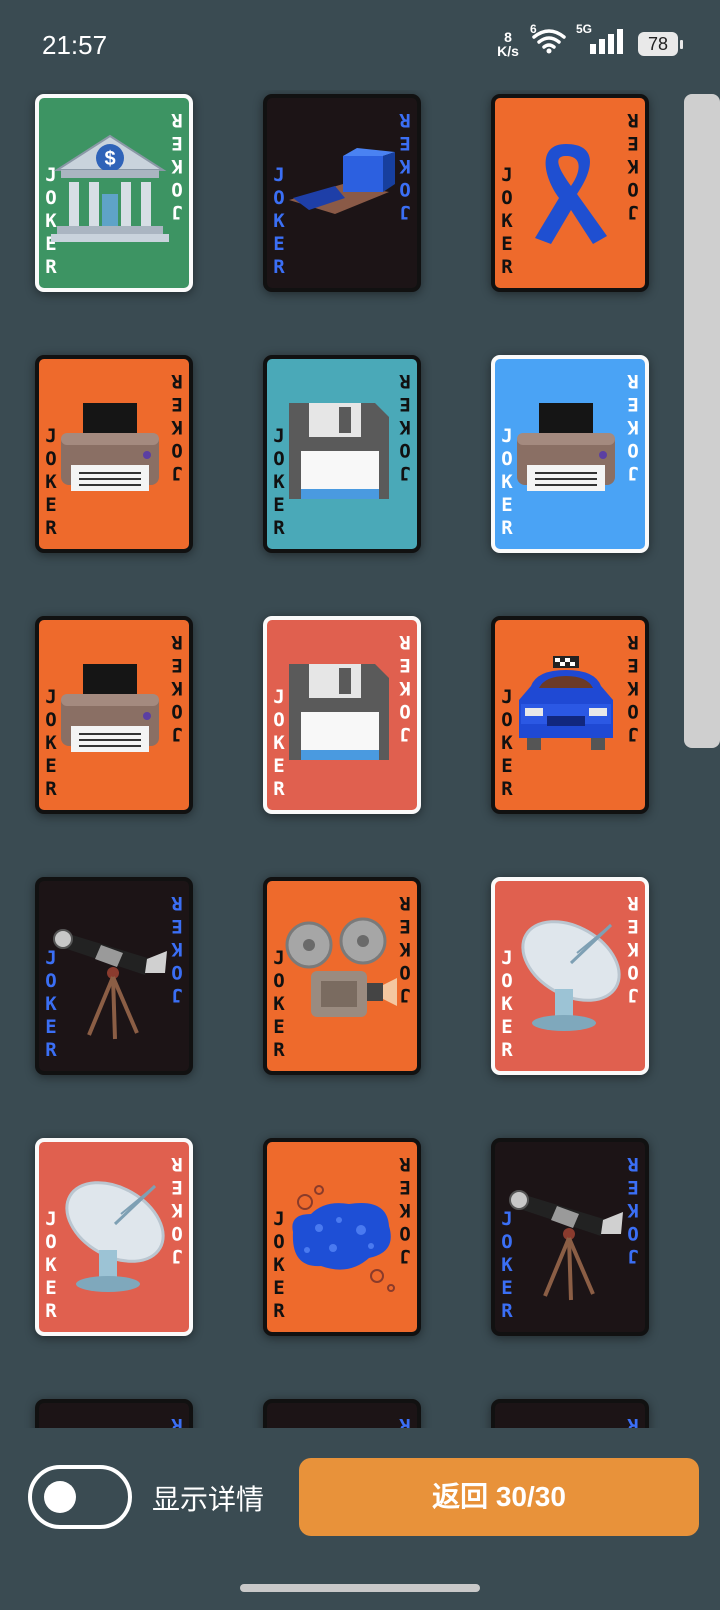 The width and height of the screenshot is (720, 1610). What do you see at coordinates (570, 1413) in the screenshot?
I see `card-partial-3: JOKERJOKER` at bounding box center [570, 1413].